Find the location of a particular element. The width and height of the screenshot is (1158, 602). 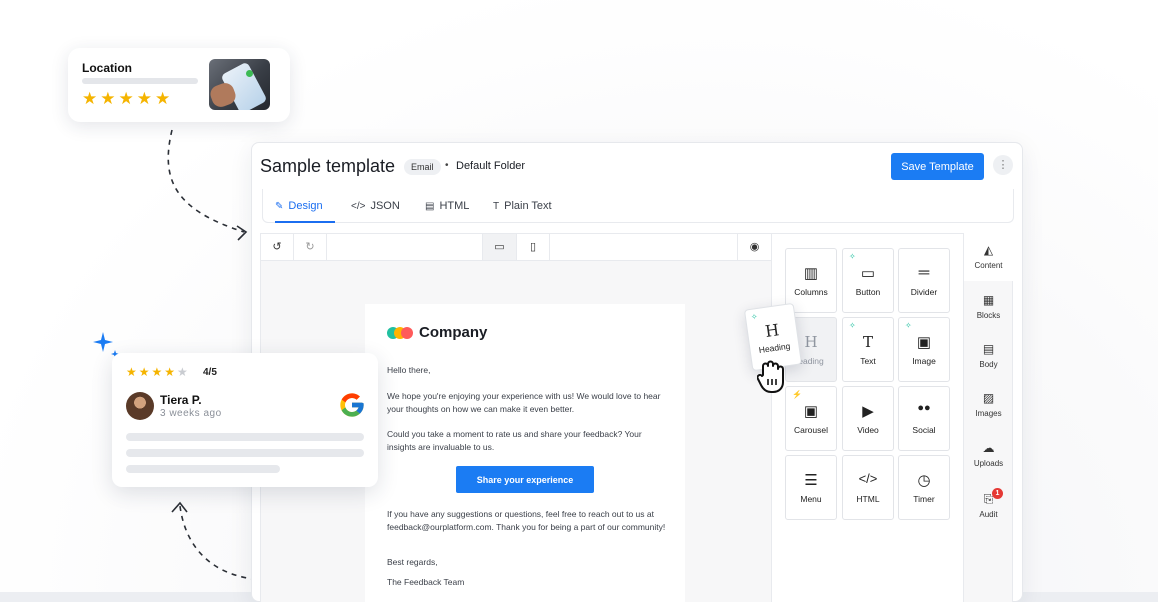

tool-timer: ◷ Timer is located at coordinates (924, 487).